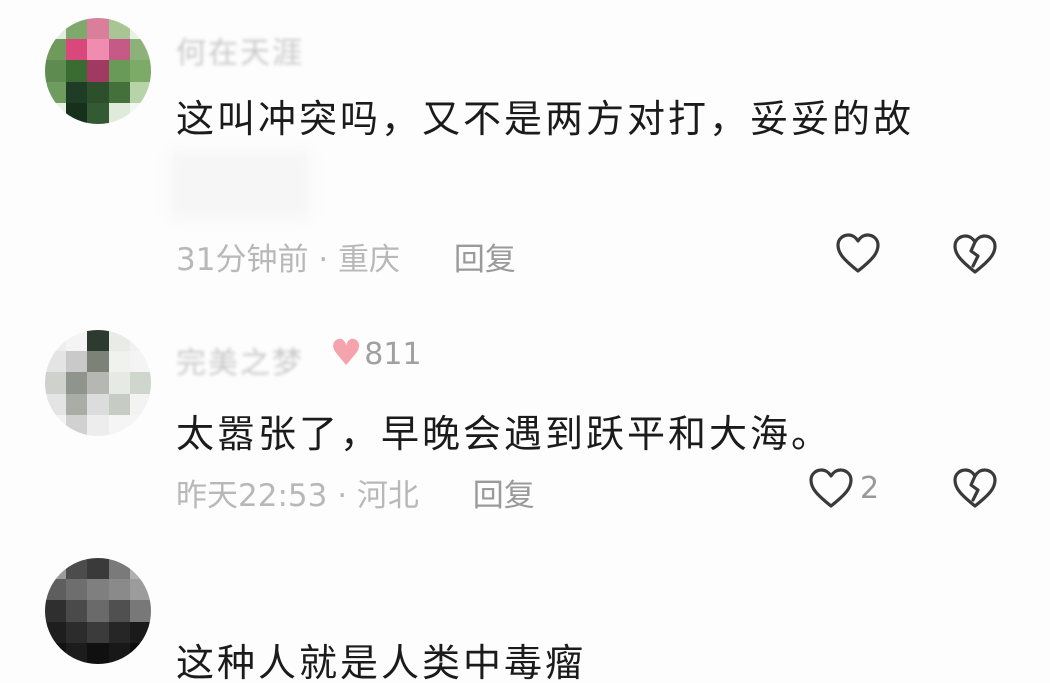 This screenshot has width=1050, height=683. What do you see at coordinates (240, 360) in the screenshot?
I see `username: 完美之梦` at bounding box center [240, 360].